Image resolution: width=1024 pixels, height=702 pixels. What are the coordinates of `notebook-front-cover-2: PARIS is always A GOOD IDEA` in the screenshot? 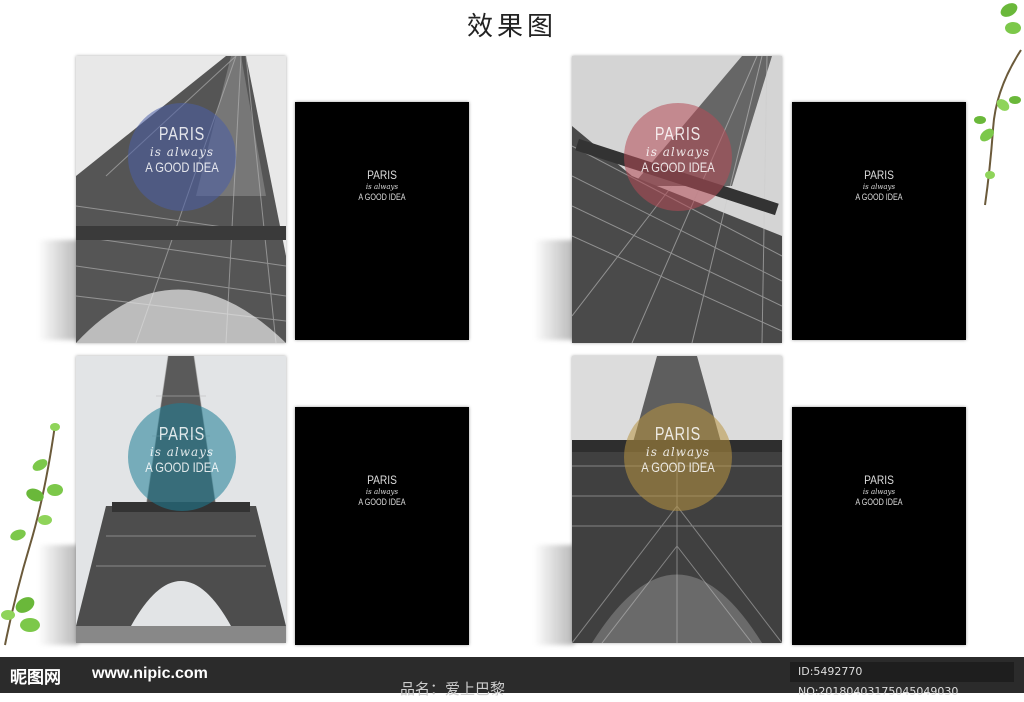 It's located at (677, 199).